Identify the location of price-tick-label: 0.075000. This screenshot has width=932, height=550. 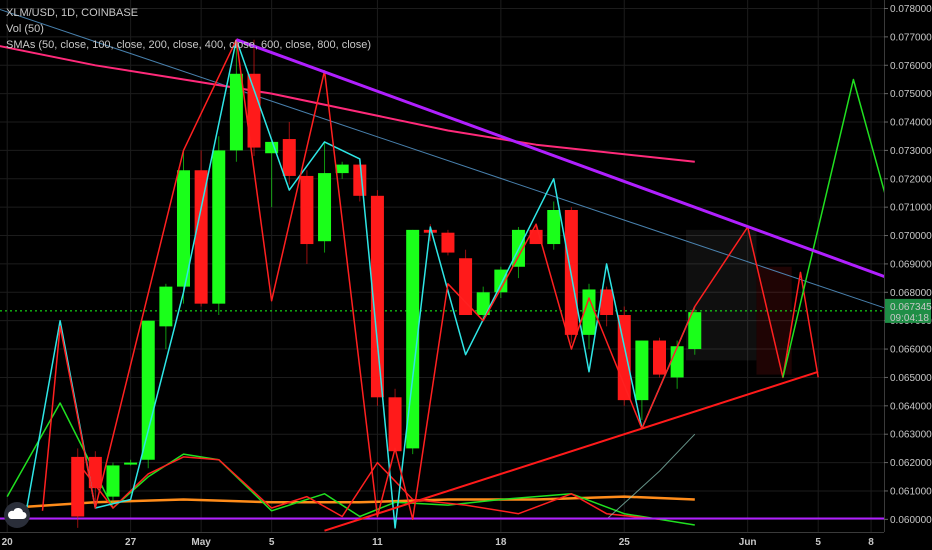
(911, 94).